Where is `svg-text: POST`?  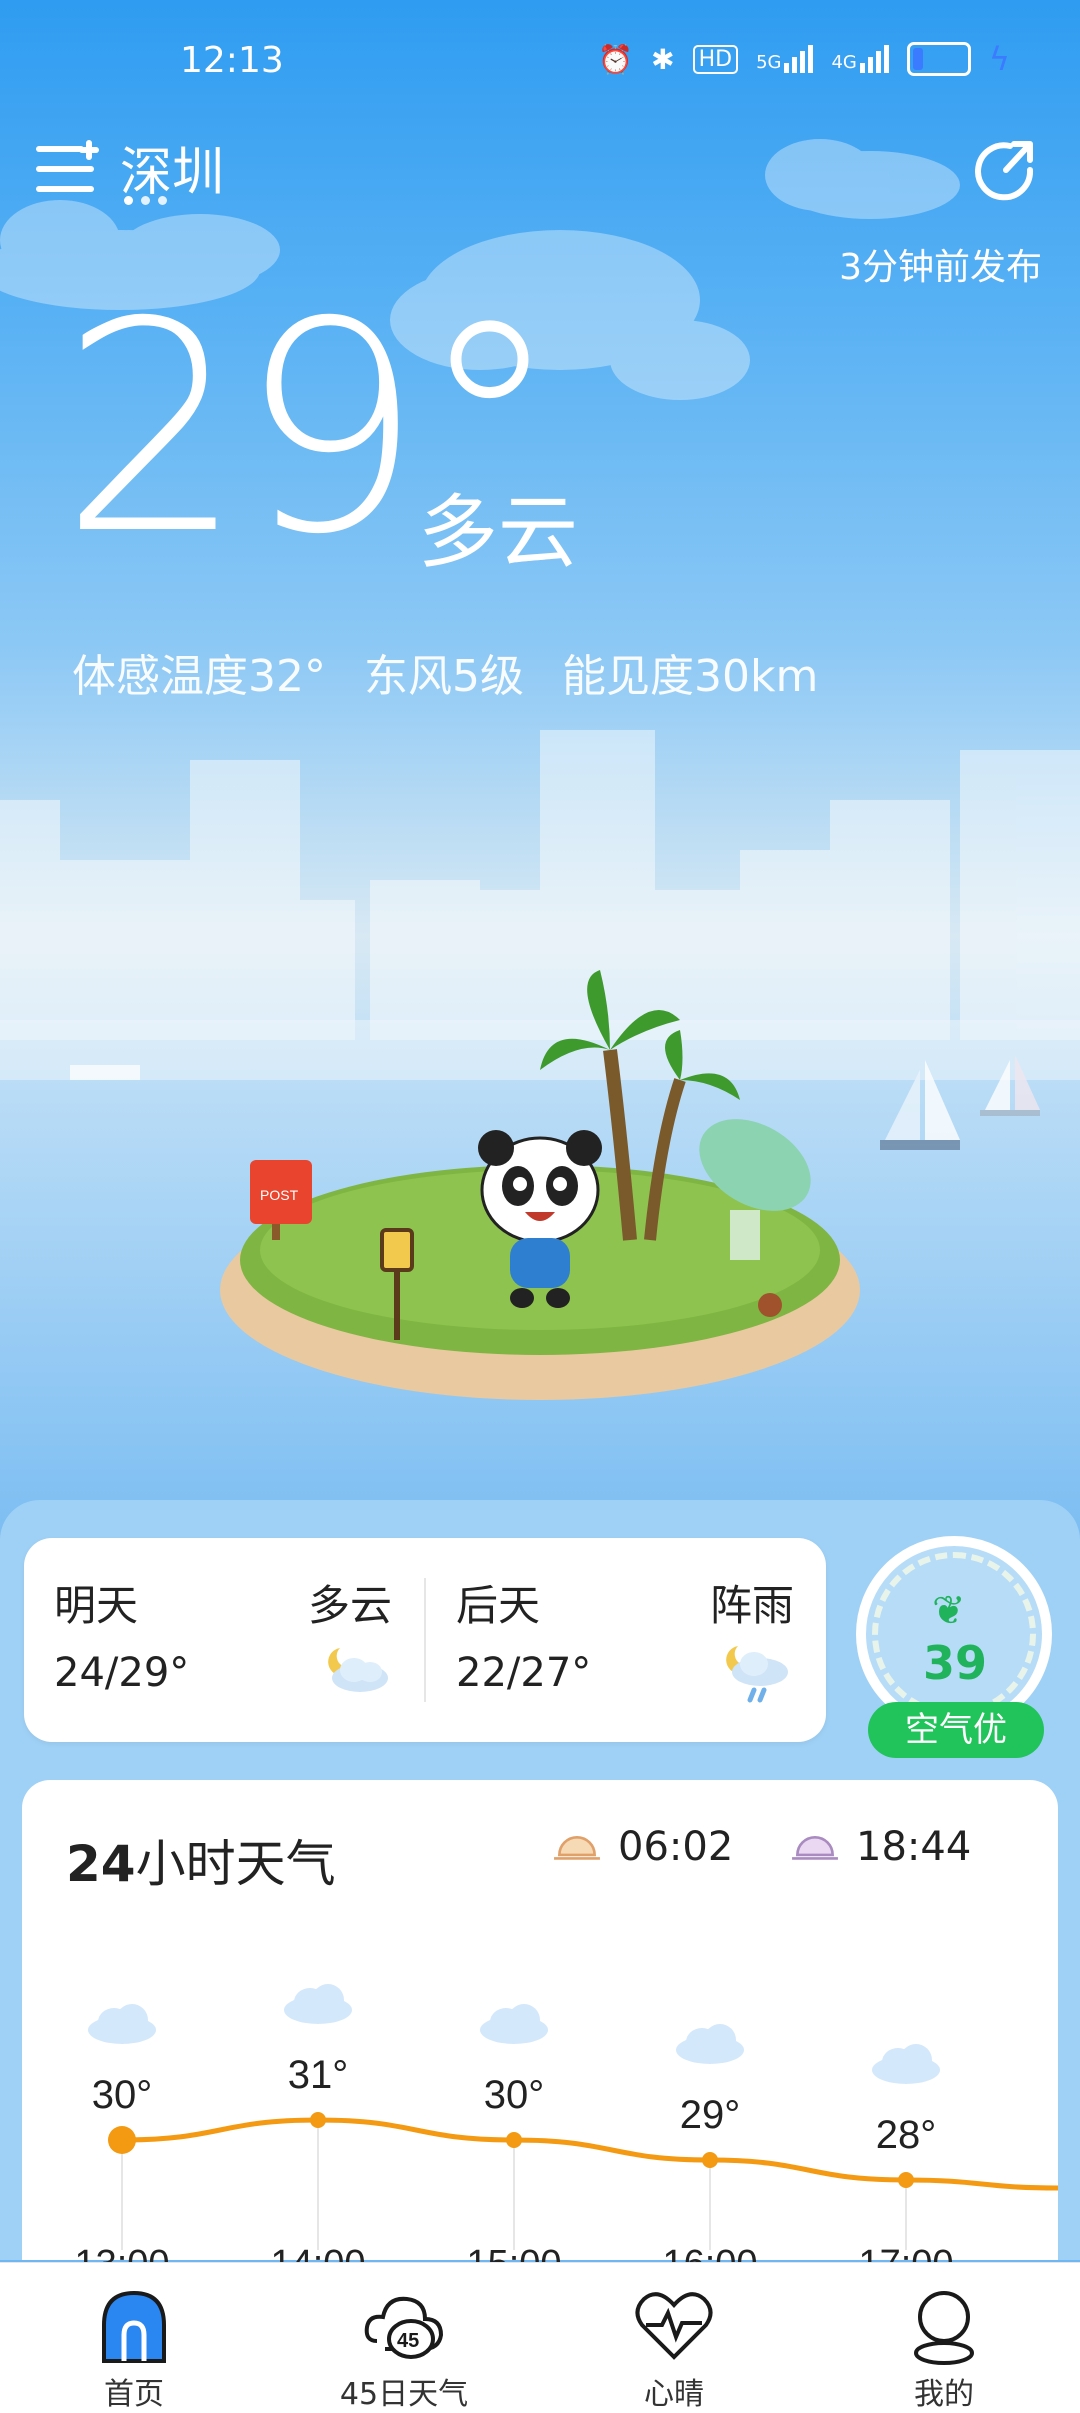
svg-text: POST is located at coordinates (279, 1195).